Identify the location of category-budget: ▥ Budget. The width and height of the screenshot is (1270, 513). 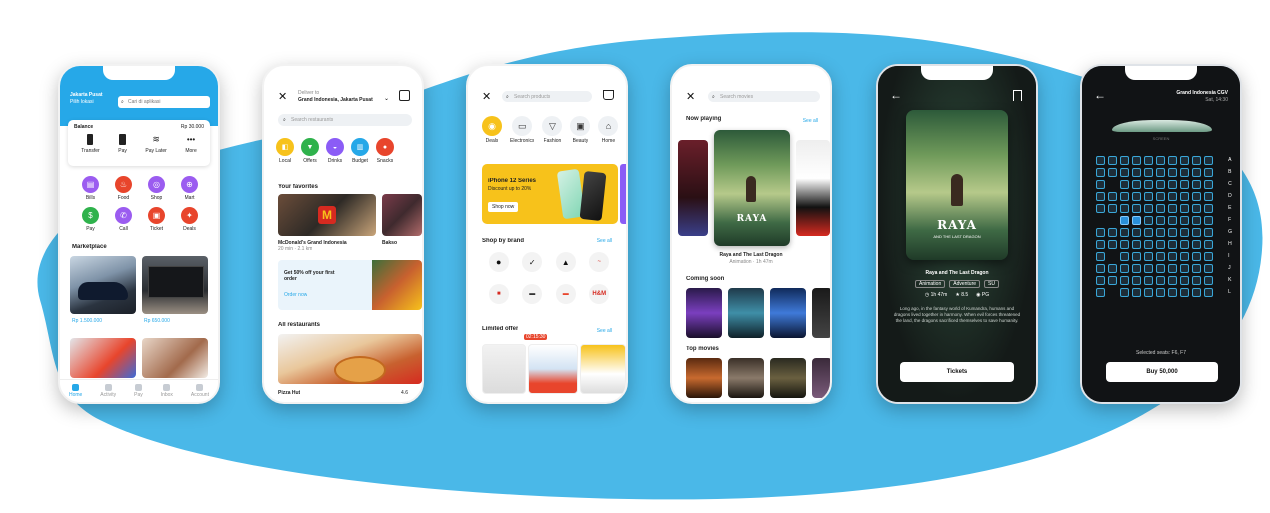
(360, 151).